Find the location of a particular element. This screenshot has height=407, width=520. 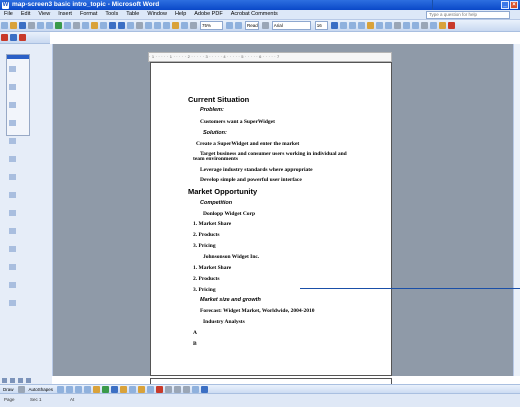

menu-format: Format is located at coordinates (88, 14).